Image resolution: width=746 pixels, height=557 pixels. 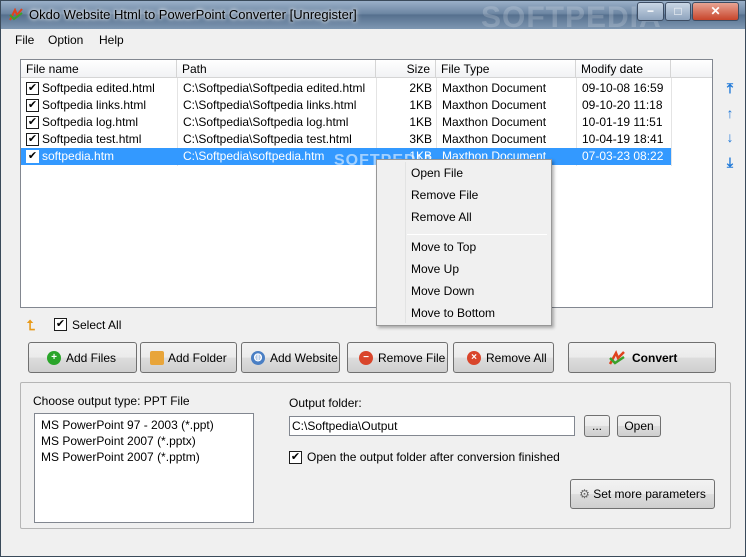 What do you see at coordinates (443, 247) in the screenshot?
I see `ctx-move-to-top: Move to Top` at bounding box center [443, 247].